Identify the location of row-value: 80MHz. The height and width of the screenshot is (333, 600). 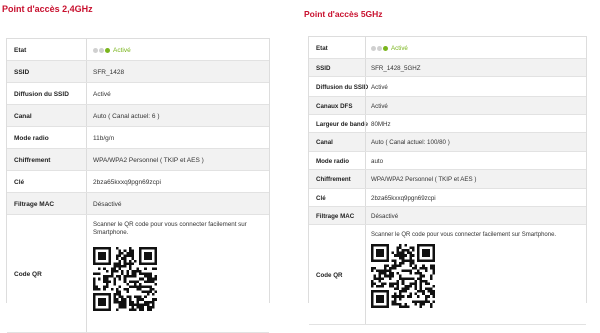
(381, 124).